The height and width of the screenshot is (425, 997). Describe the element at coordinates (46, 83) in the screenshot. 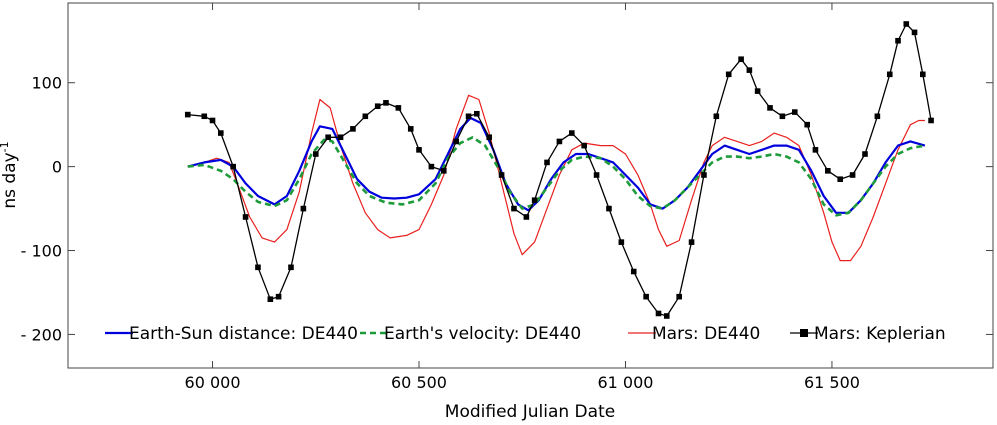

I see `y-tick-label: 100` at that location.